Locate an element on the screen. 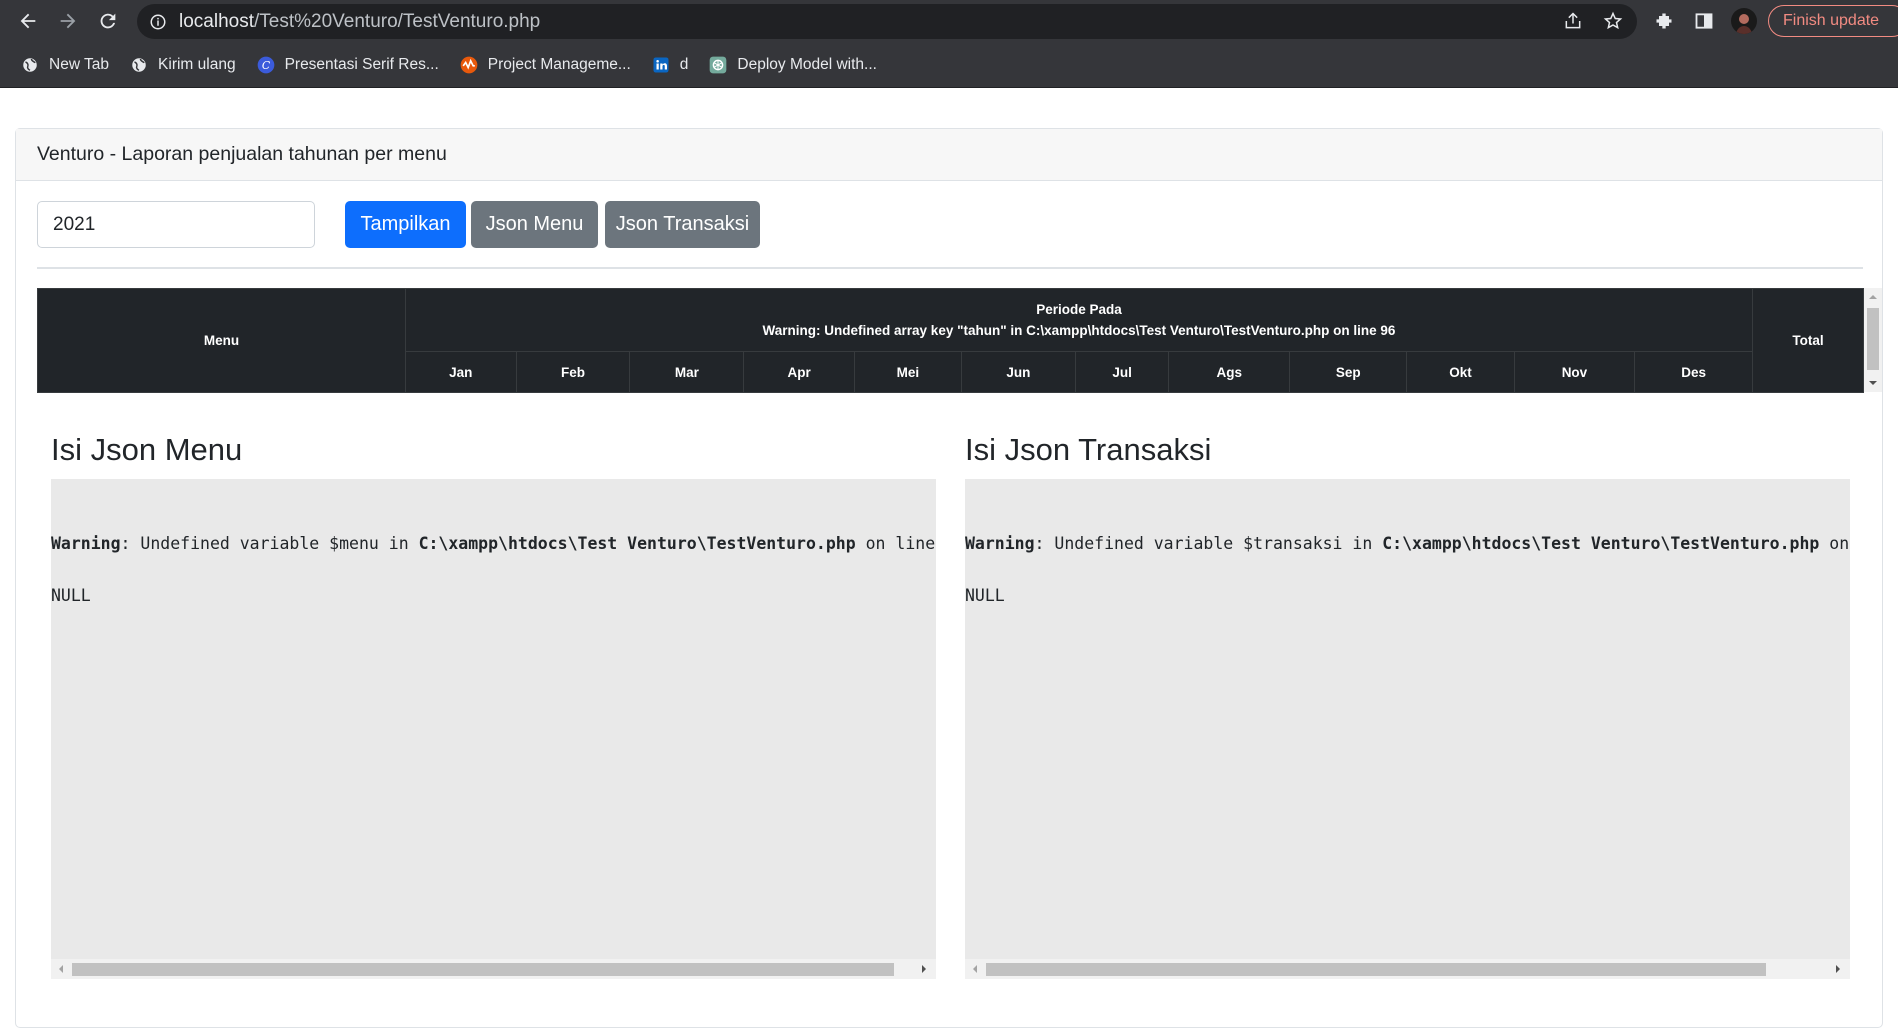 The width and height of the screenshot is (1898, 1028). warning-line: 96 is located at coordinates (1388, 330).